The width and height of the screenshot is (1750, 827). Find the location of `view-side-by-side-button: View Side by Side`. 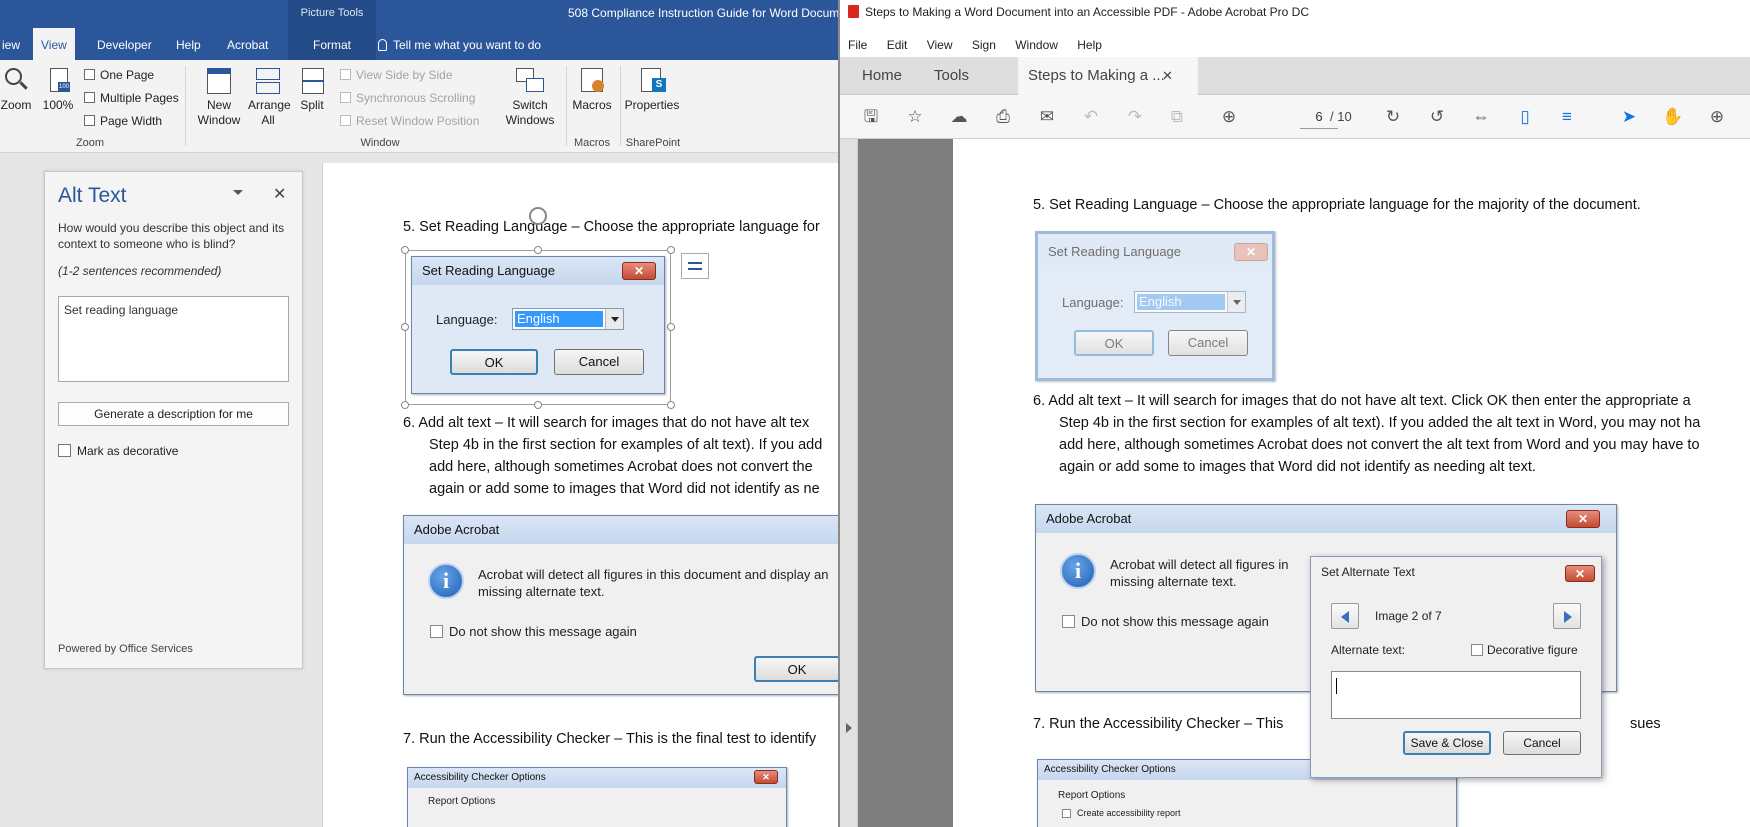

view-side-by-side-button: View Side by Side is located at coordinates (396, 75).